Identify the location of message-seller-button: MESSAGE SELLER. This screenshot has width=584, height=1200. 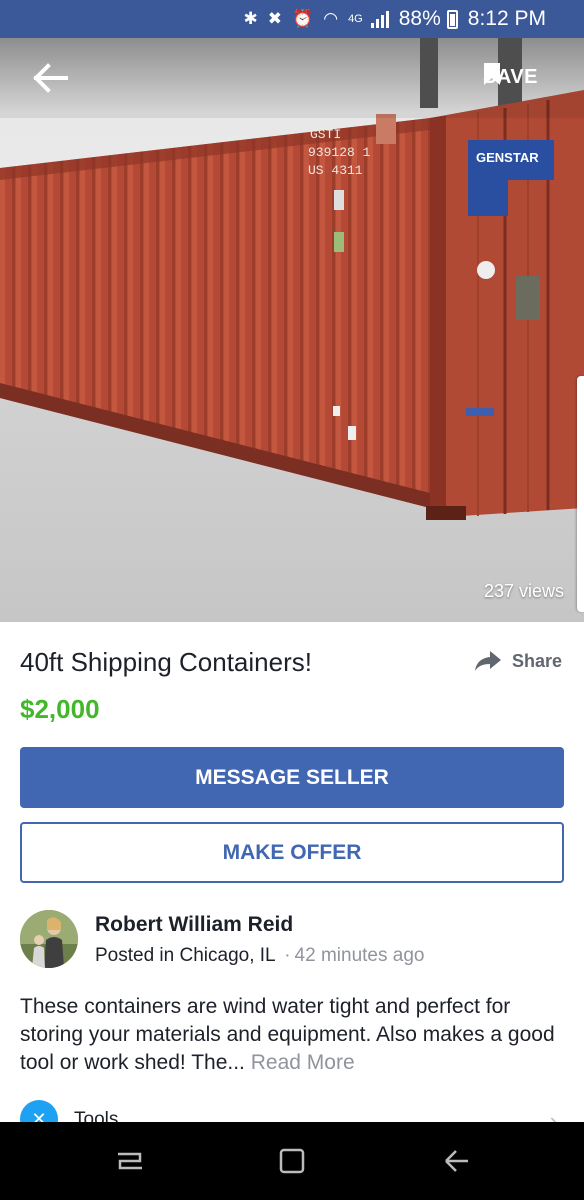
(292, 777).